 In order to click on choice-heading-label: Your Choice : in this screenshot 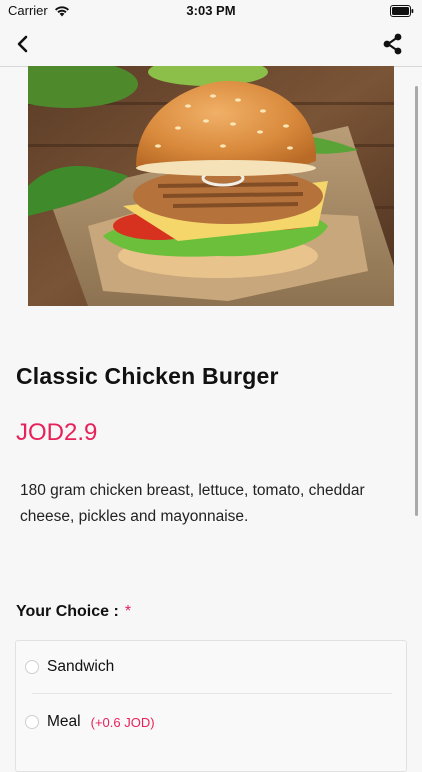, I will do `click(67, 611)`.